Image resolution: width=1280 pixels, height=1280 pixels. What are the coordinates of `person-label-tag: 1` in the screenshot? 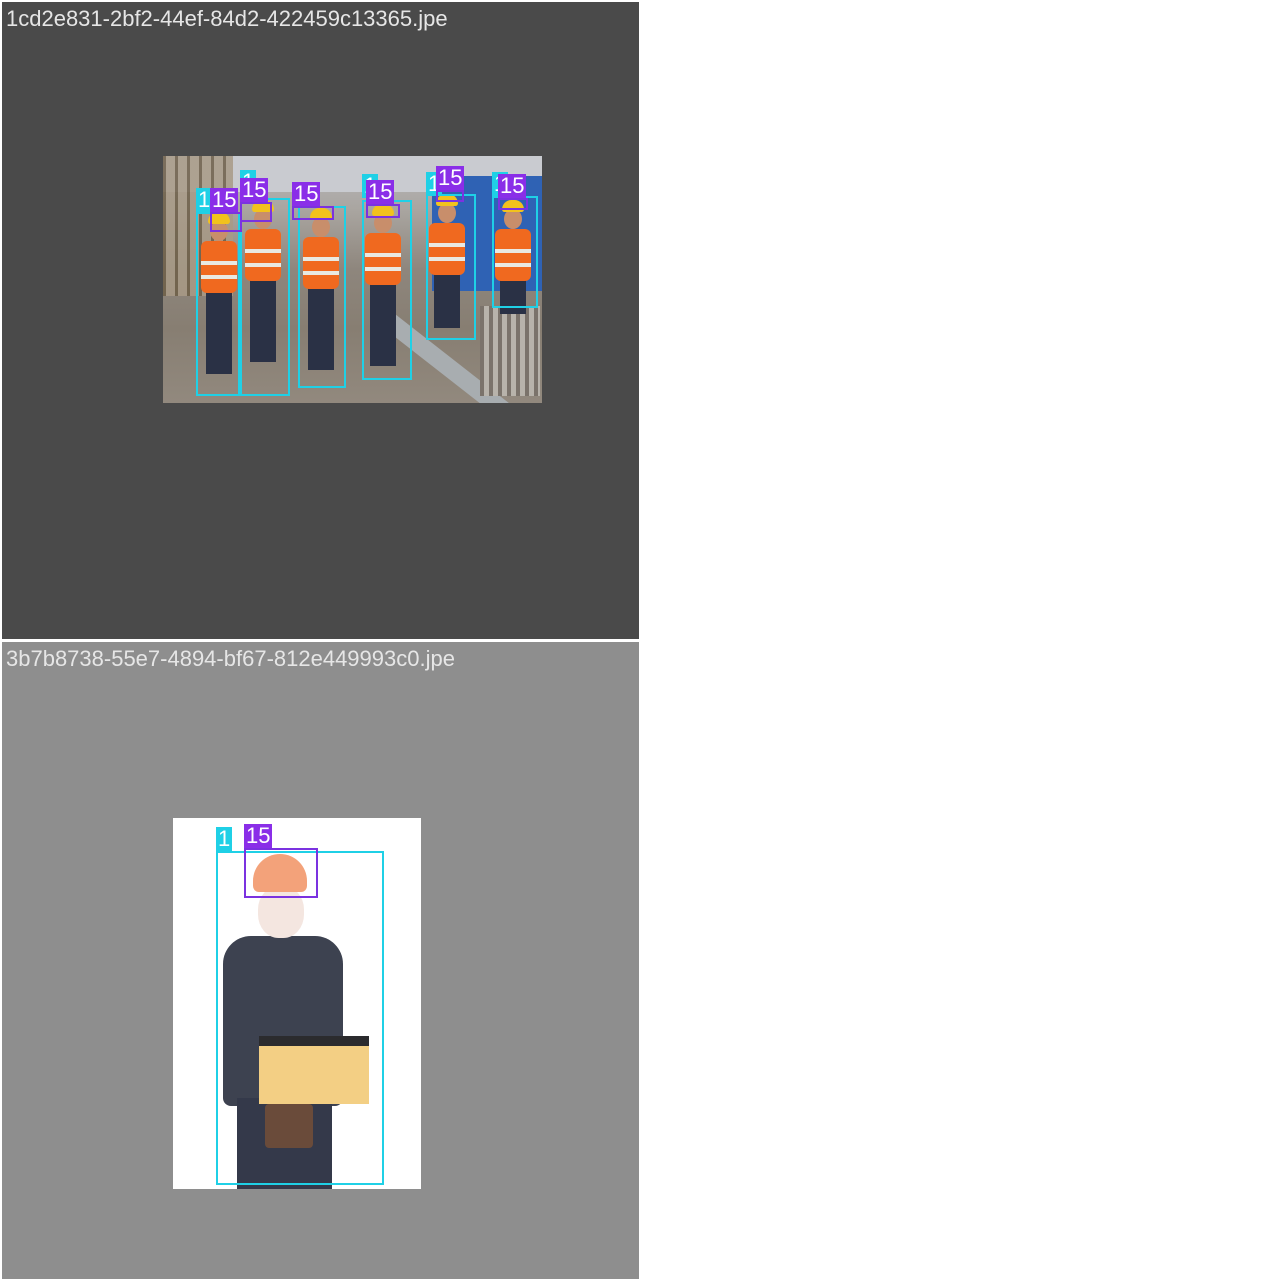 It's located at (224, 838).